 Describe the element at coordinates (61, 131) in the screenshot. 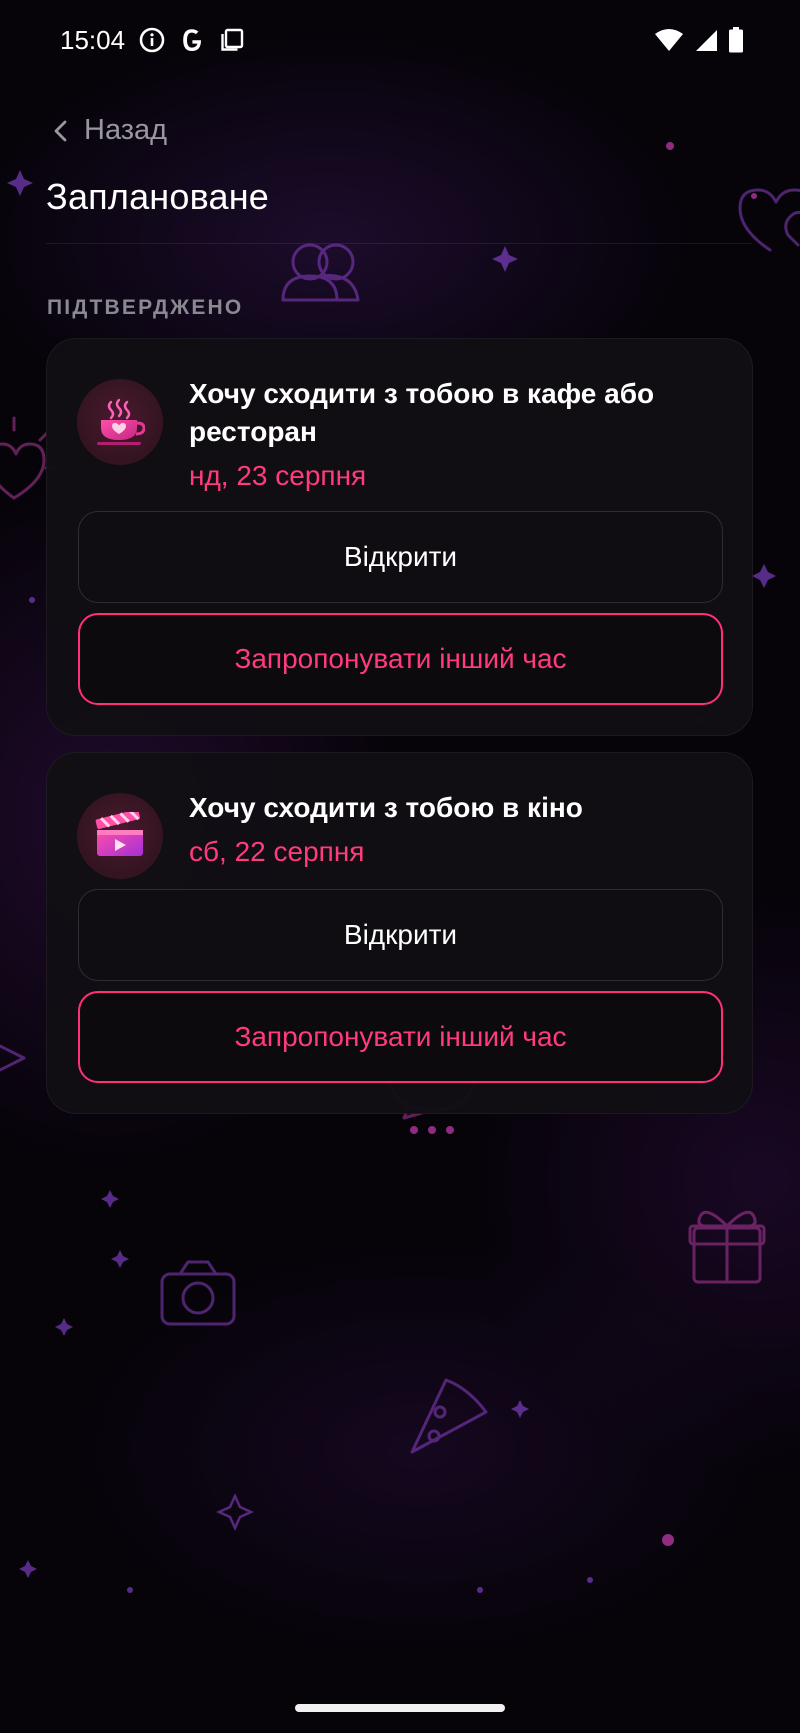

I see `chevron-left-icon` at that location.